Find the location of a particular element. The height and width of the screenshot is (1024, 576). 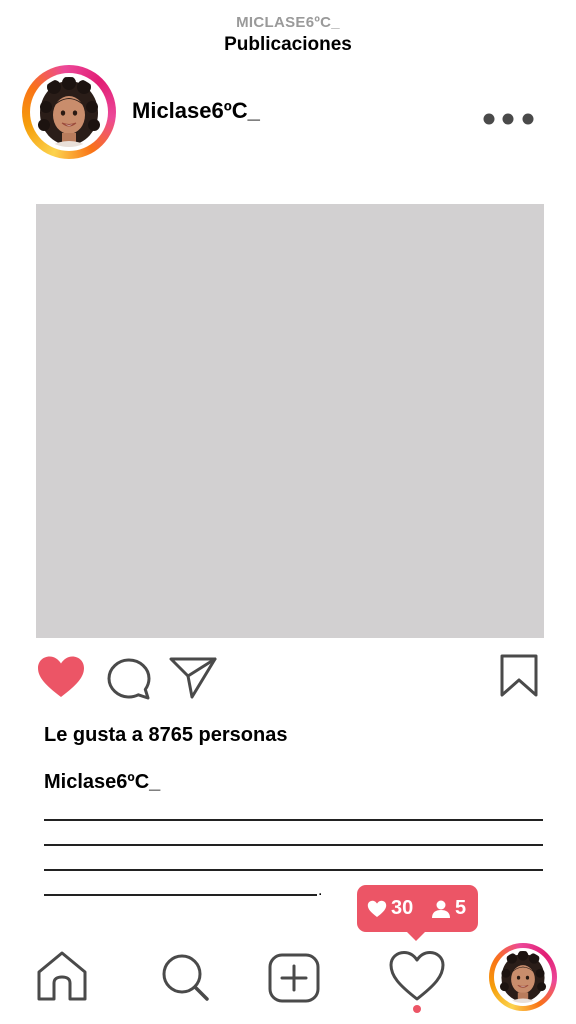

memoji-avatar-icon is located at coordinates (69, 112).